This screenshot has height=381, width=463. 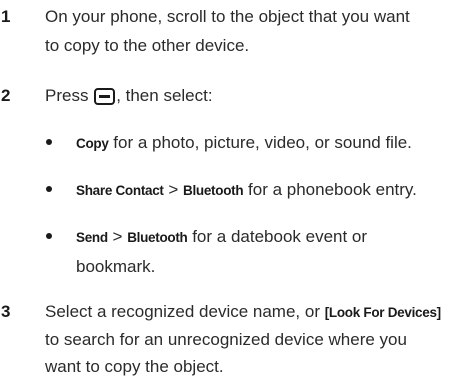 What do you see at coordinates (92, 237) in the screenshot?
I see `menu-option-send: Send` at bounding box center [92, 237].